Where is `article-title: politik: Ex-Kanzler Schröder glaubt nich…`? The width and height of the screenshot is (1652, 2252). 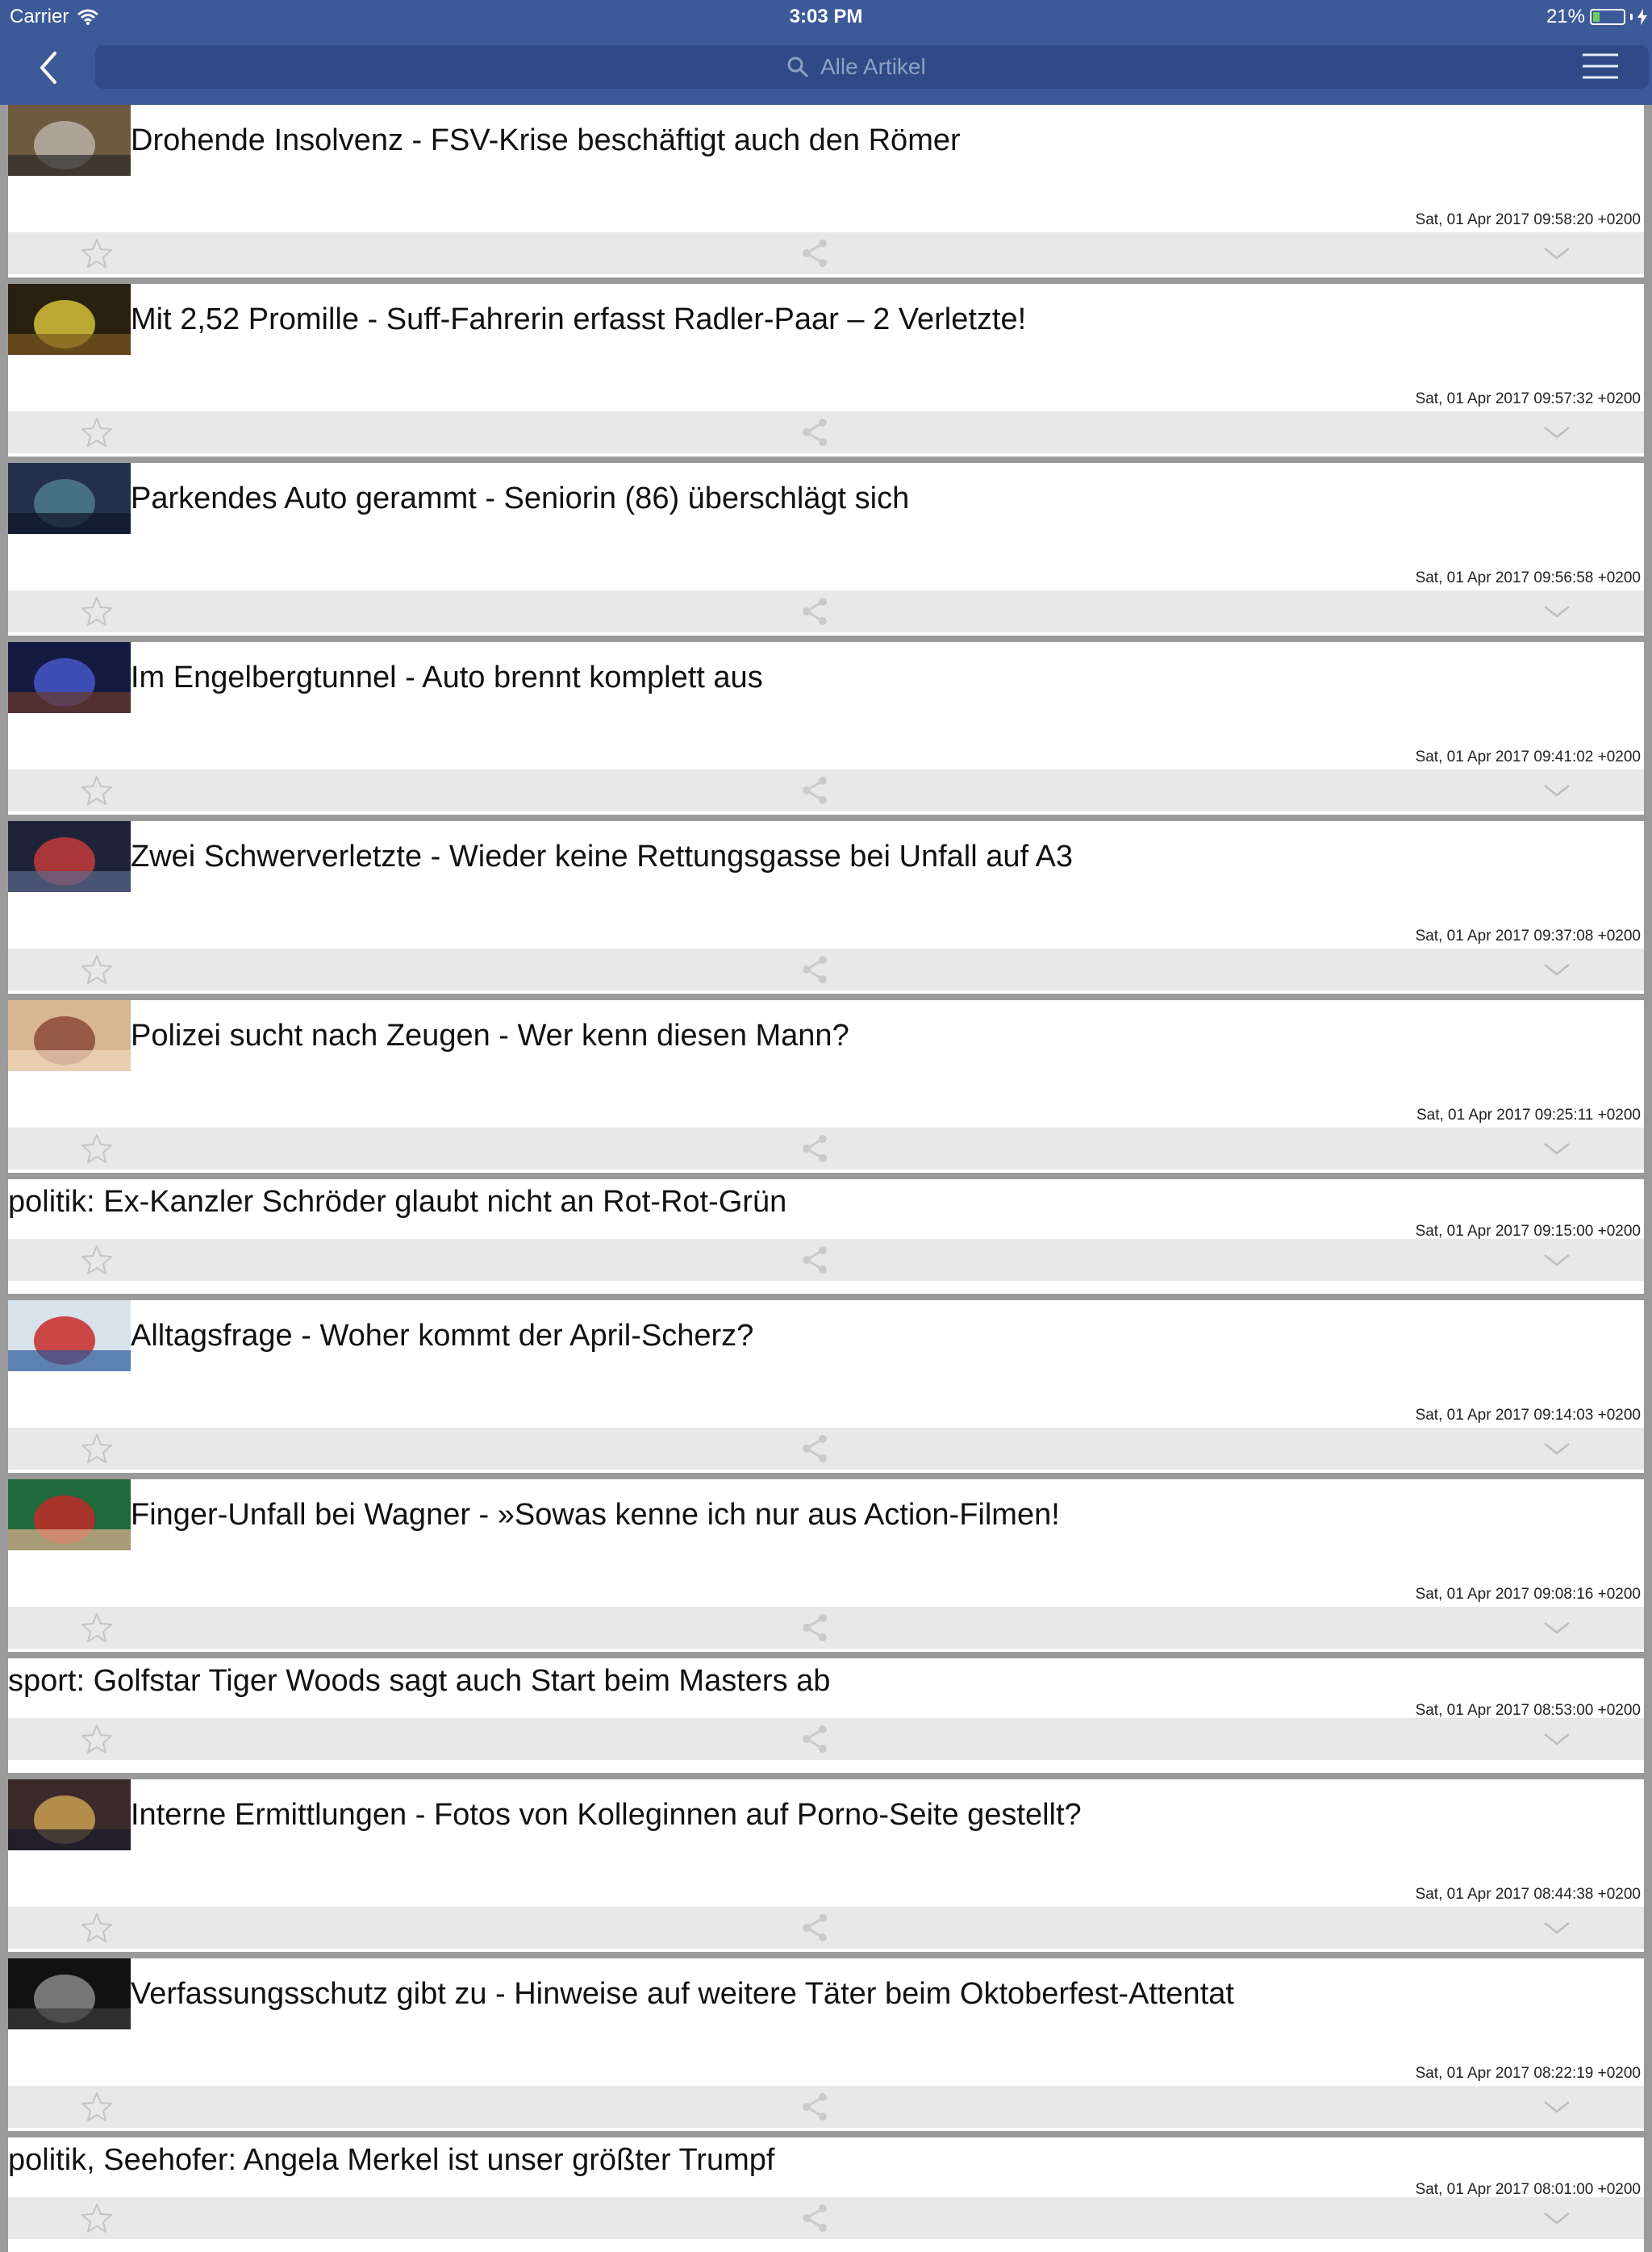
article-title: politik: Ex-Kanzler Schröder glaubt nich… is located at coordinates (824, 1202).